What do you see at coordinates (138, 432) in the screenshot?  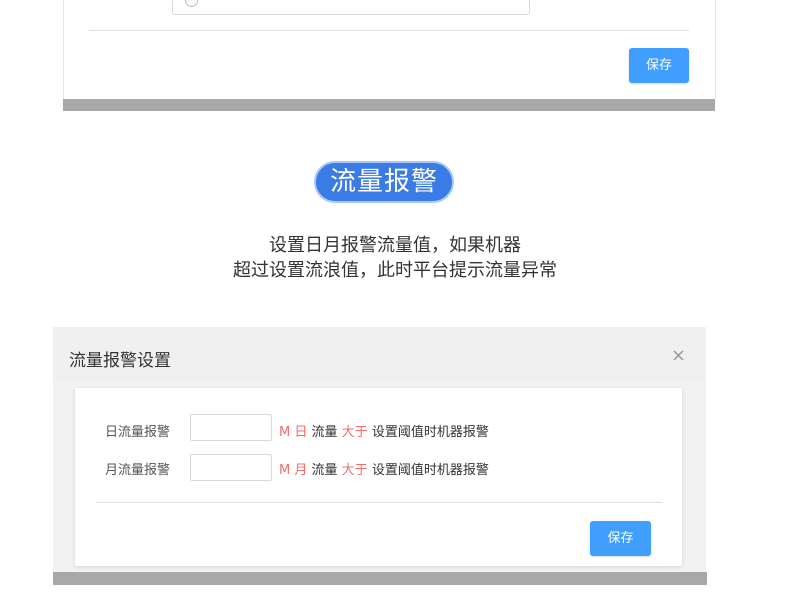 I see `daily-alarm-label: 日流量报警` at bounding box center [138, 432].